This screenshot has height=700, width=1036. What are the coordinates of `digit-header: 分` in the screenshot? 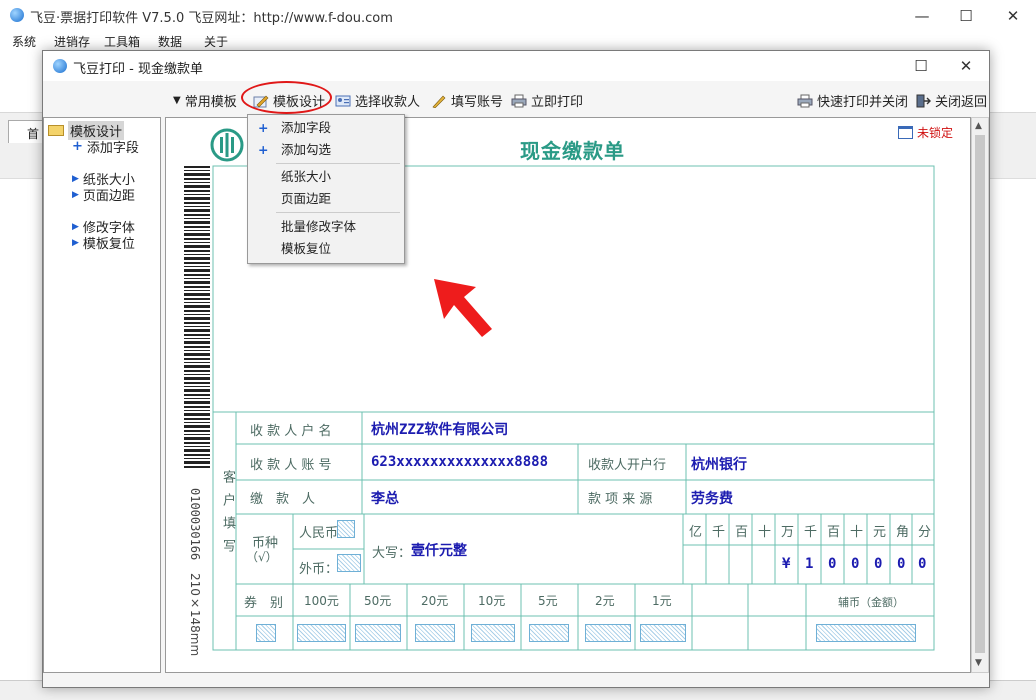 It's located at (925, 532).